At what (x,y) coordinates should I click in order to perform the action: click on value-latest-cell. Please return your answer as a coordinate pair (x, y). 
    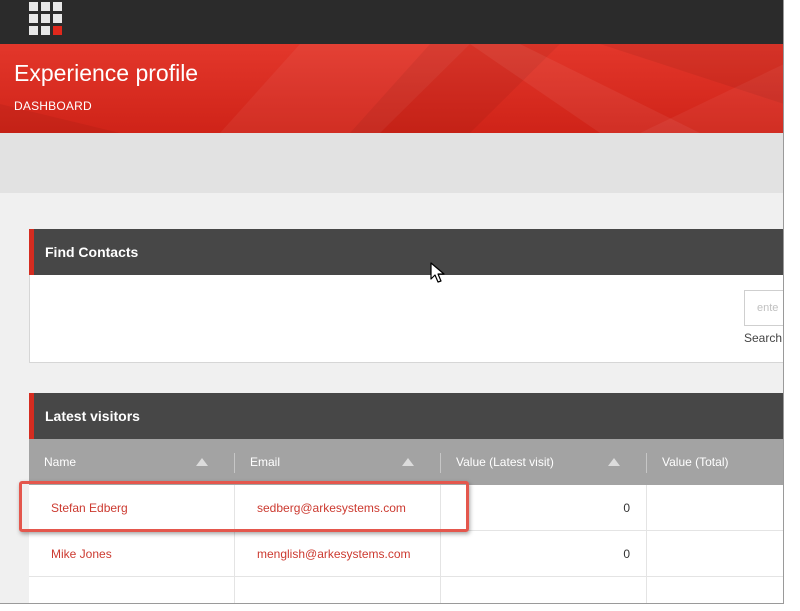
    Looking at the image, I should click on (544, 590).